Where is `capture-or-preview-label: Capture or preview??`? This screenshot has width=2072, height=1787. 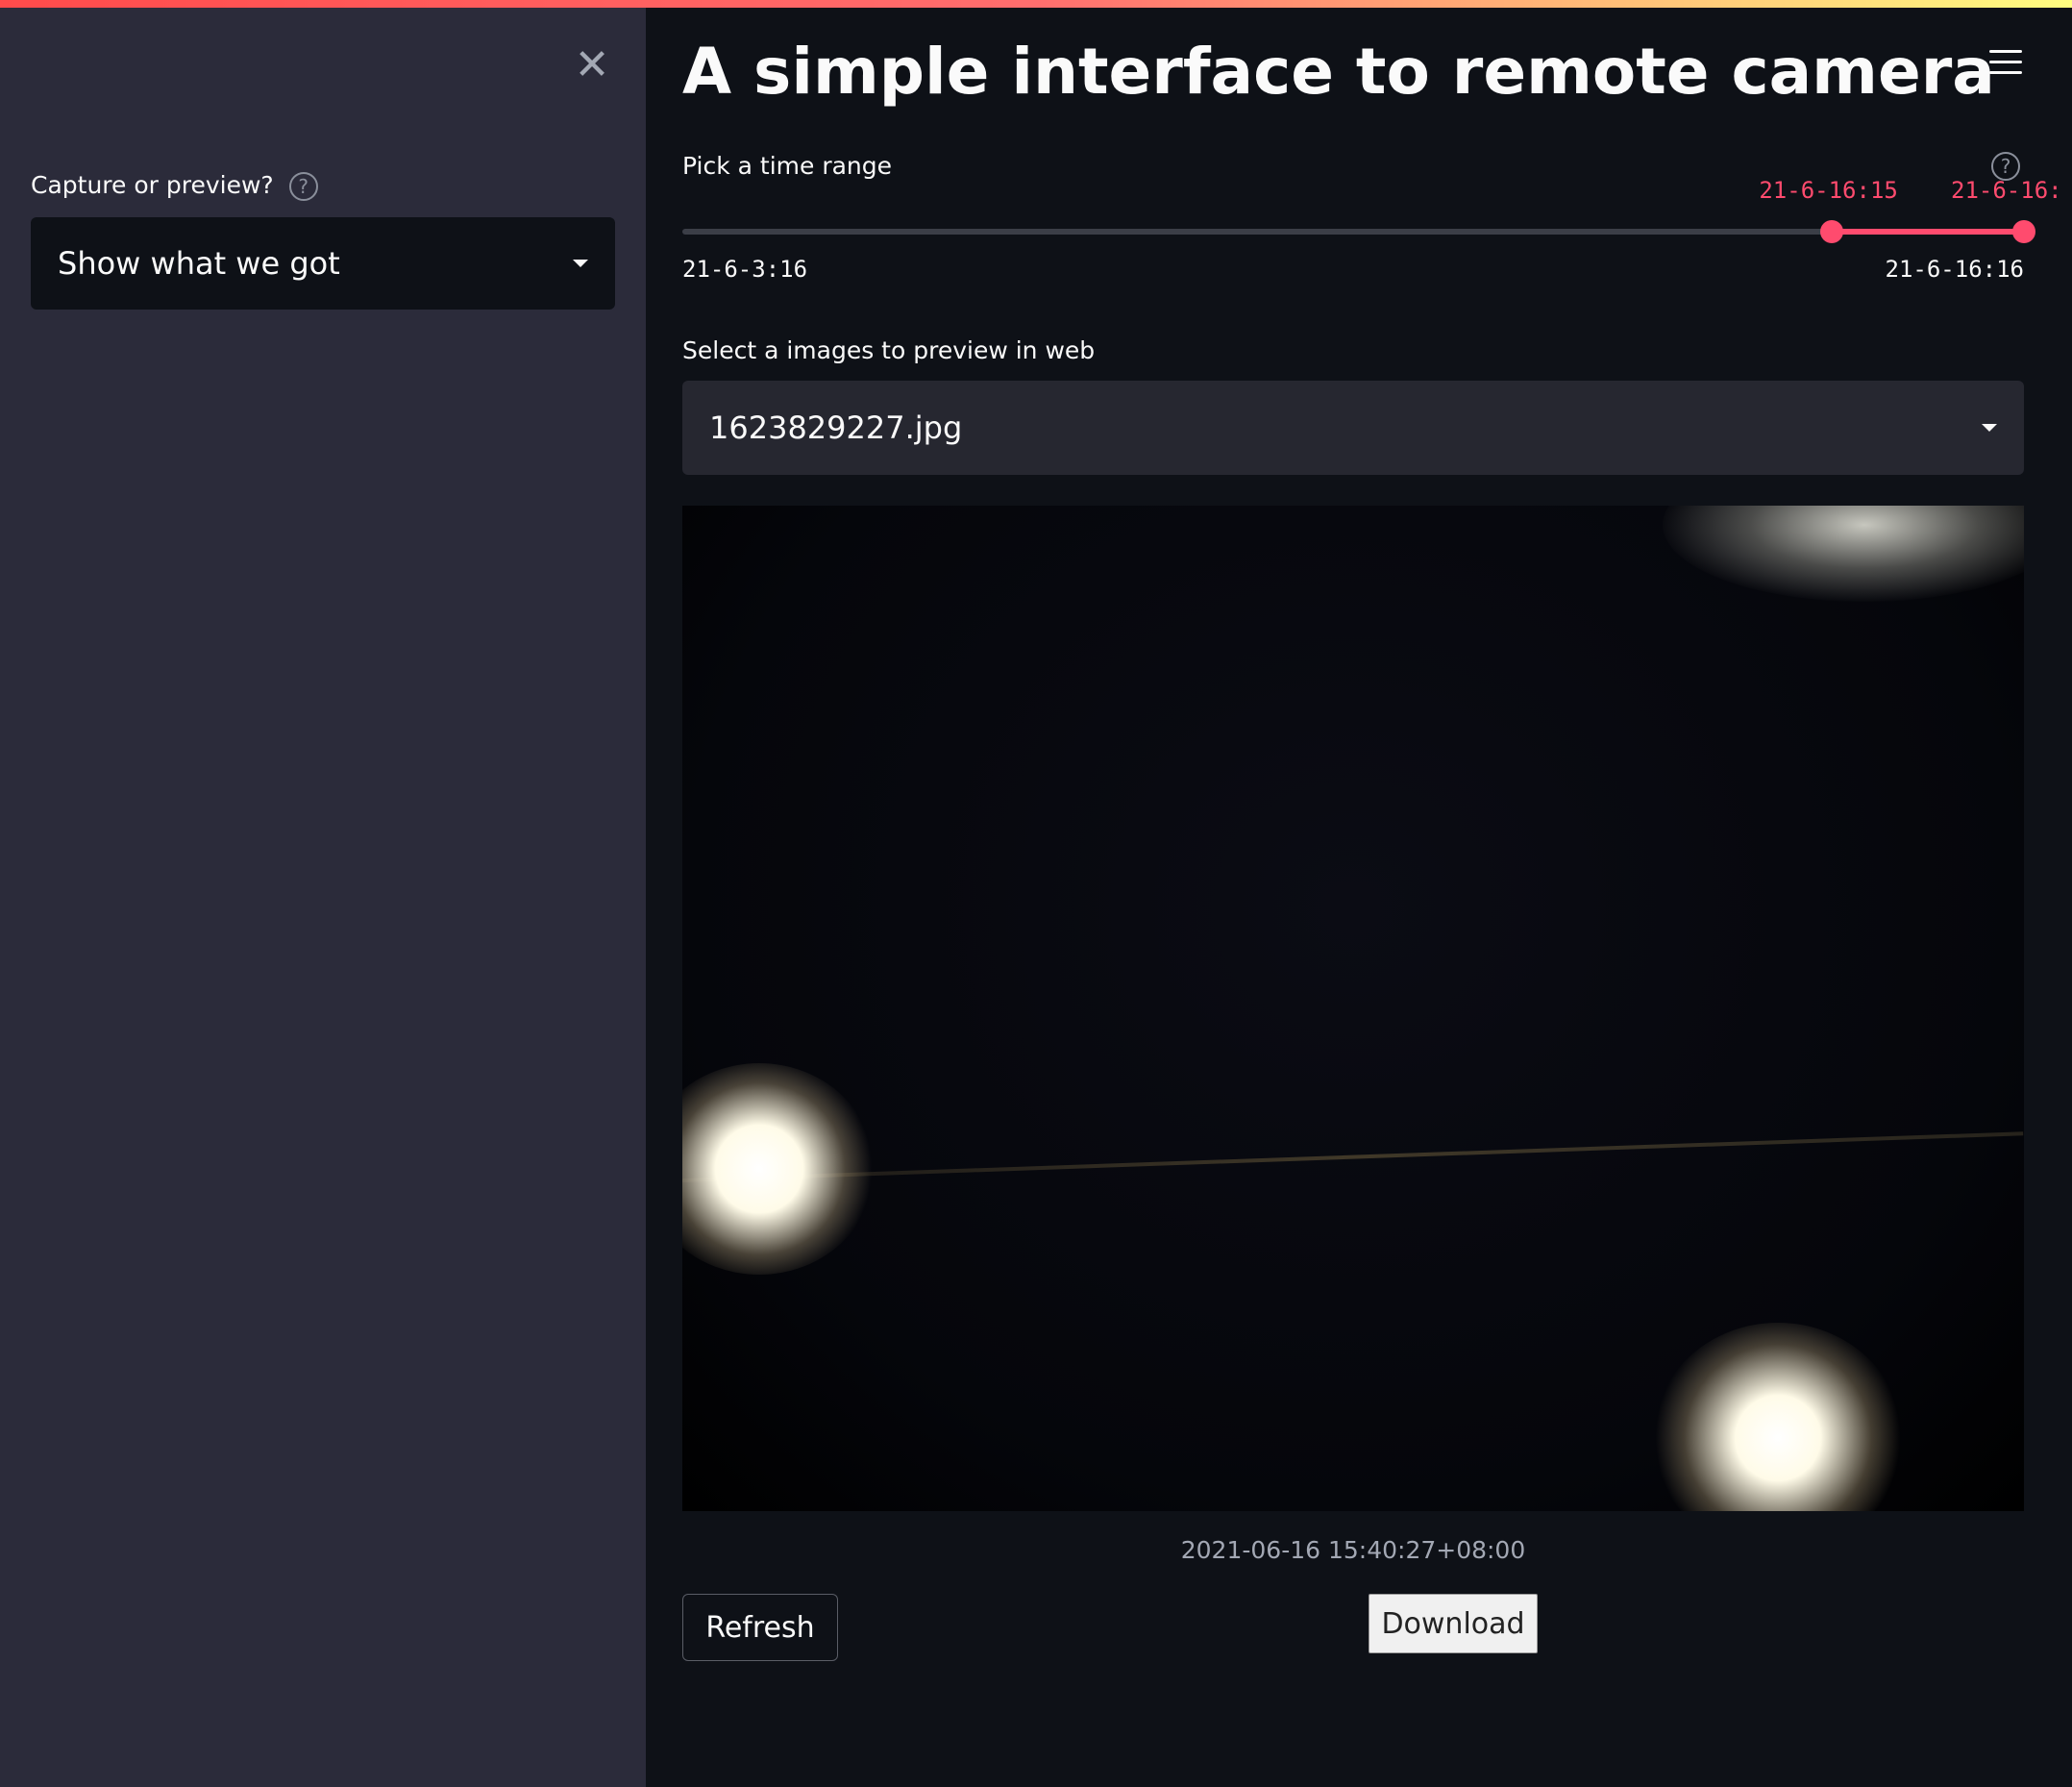 capture-or-preview-label: Capture or preview?? is located at coordinates (174, 186).